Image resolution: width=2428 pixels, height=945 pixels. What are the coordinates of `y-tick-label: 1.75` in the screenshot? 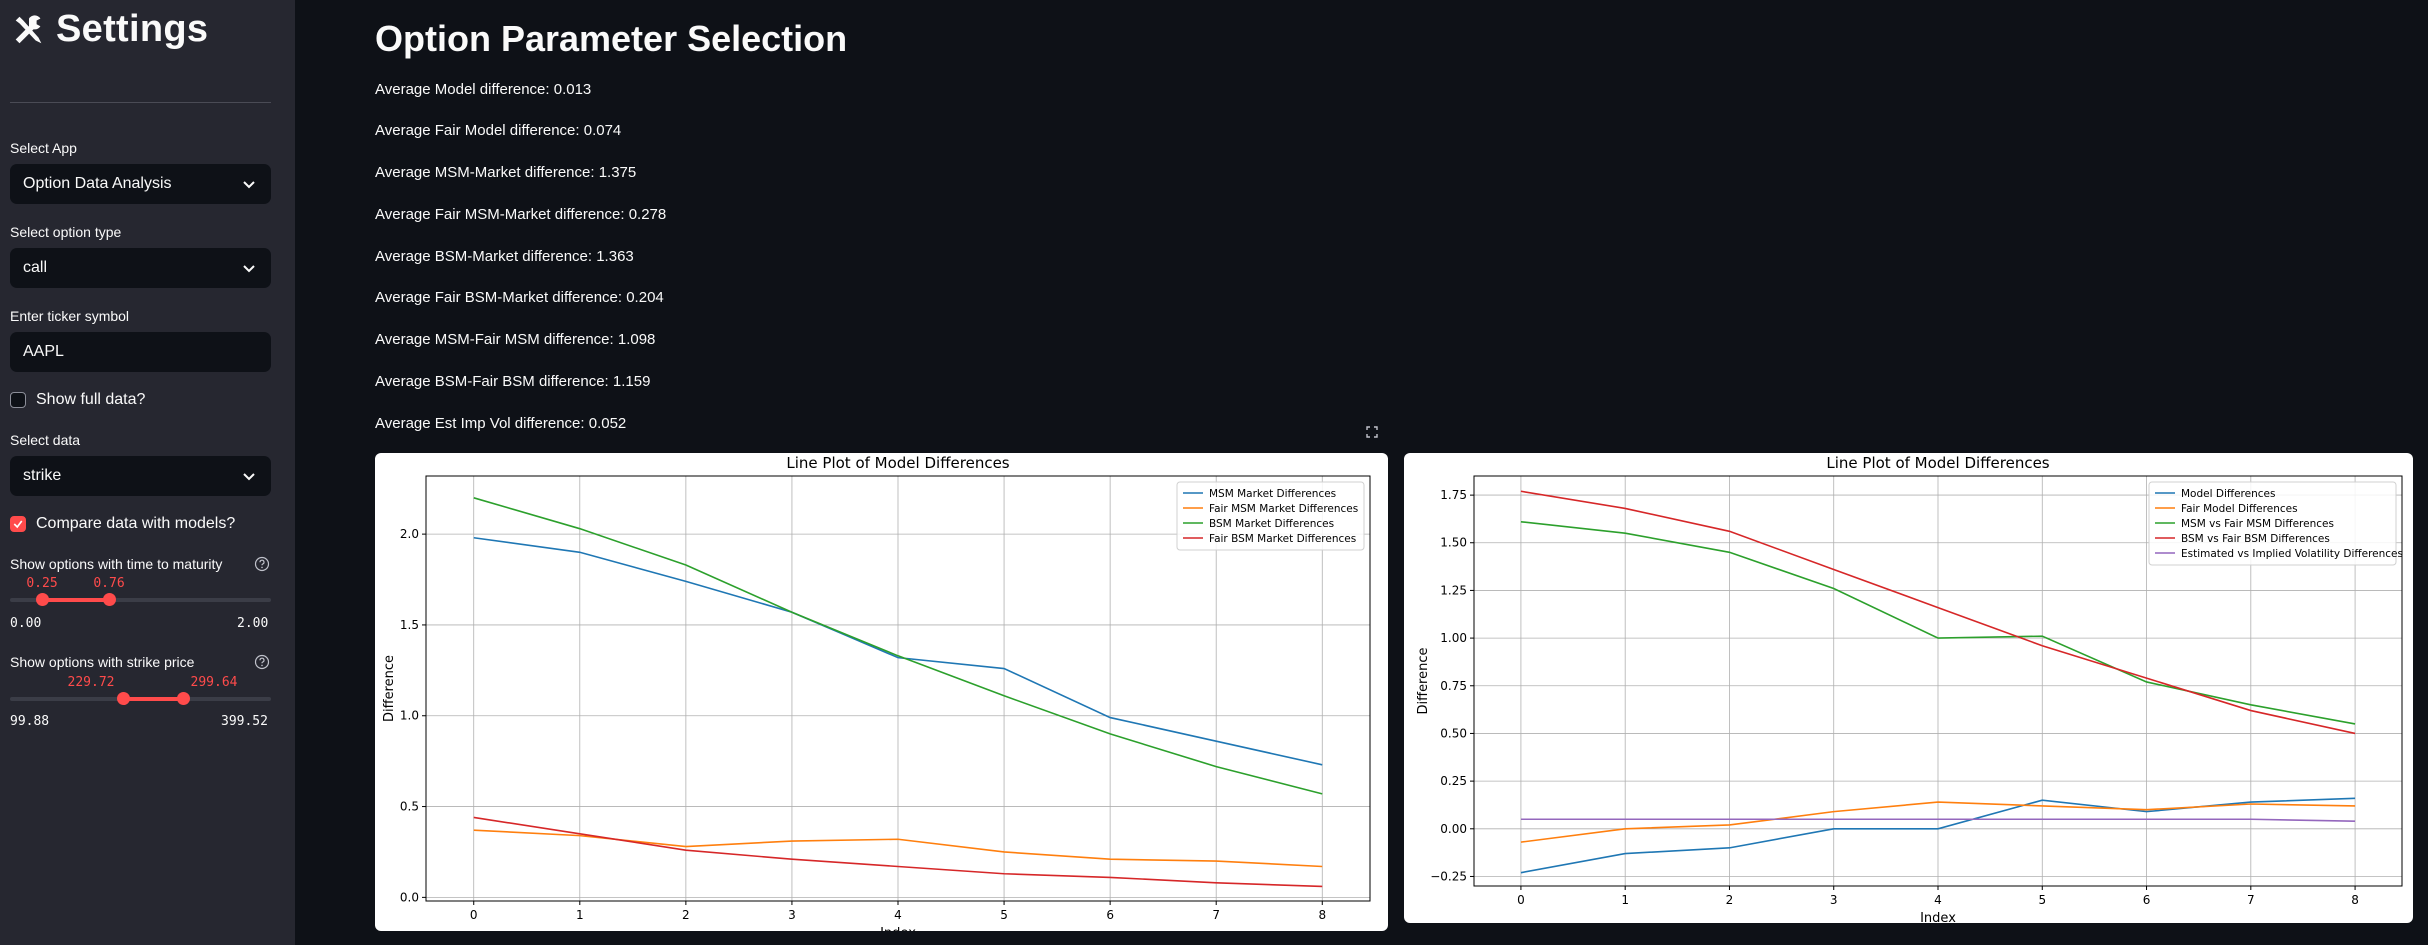 It's located at (1453, 495).